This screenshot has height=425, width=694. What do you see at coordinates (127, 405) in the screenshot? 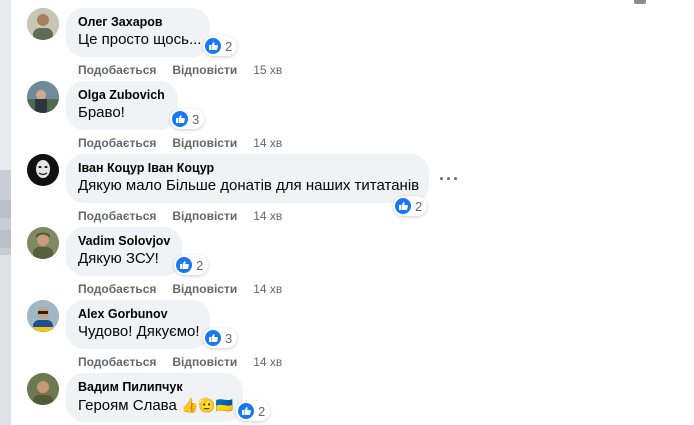
I see `comment-text-main: Героям Слава` at bounding box center [127, 405].